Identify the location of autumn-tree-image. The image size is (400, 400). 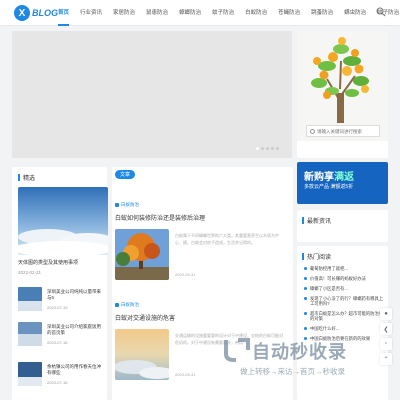
(142, 254).